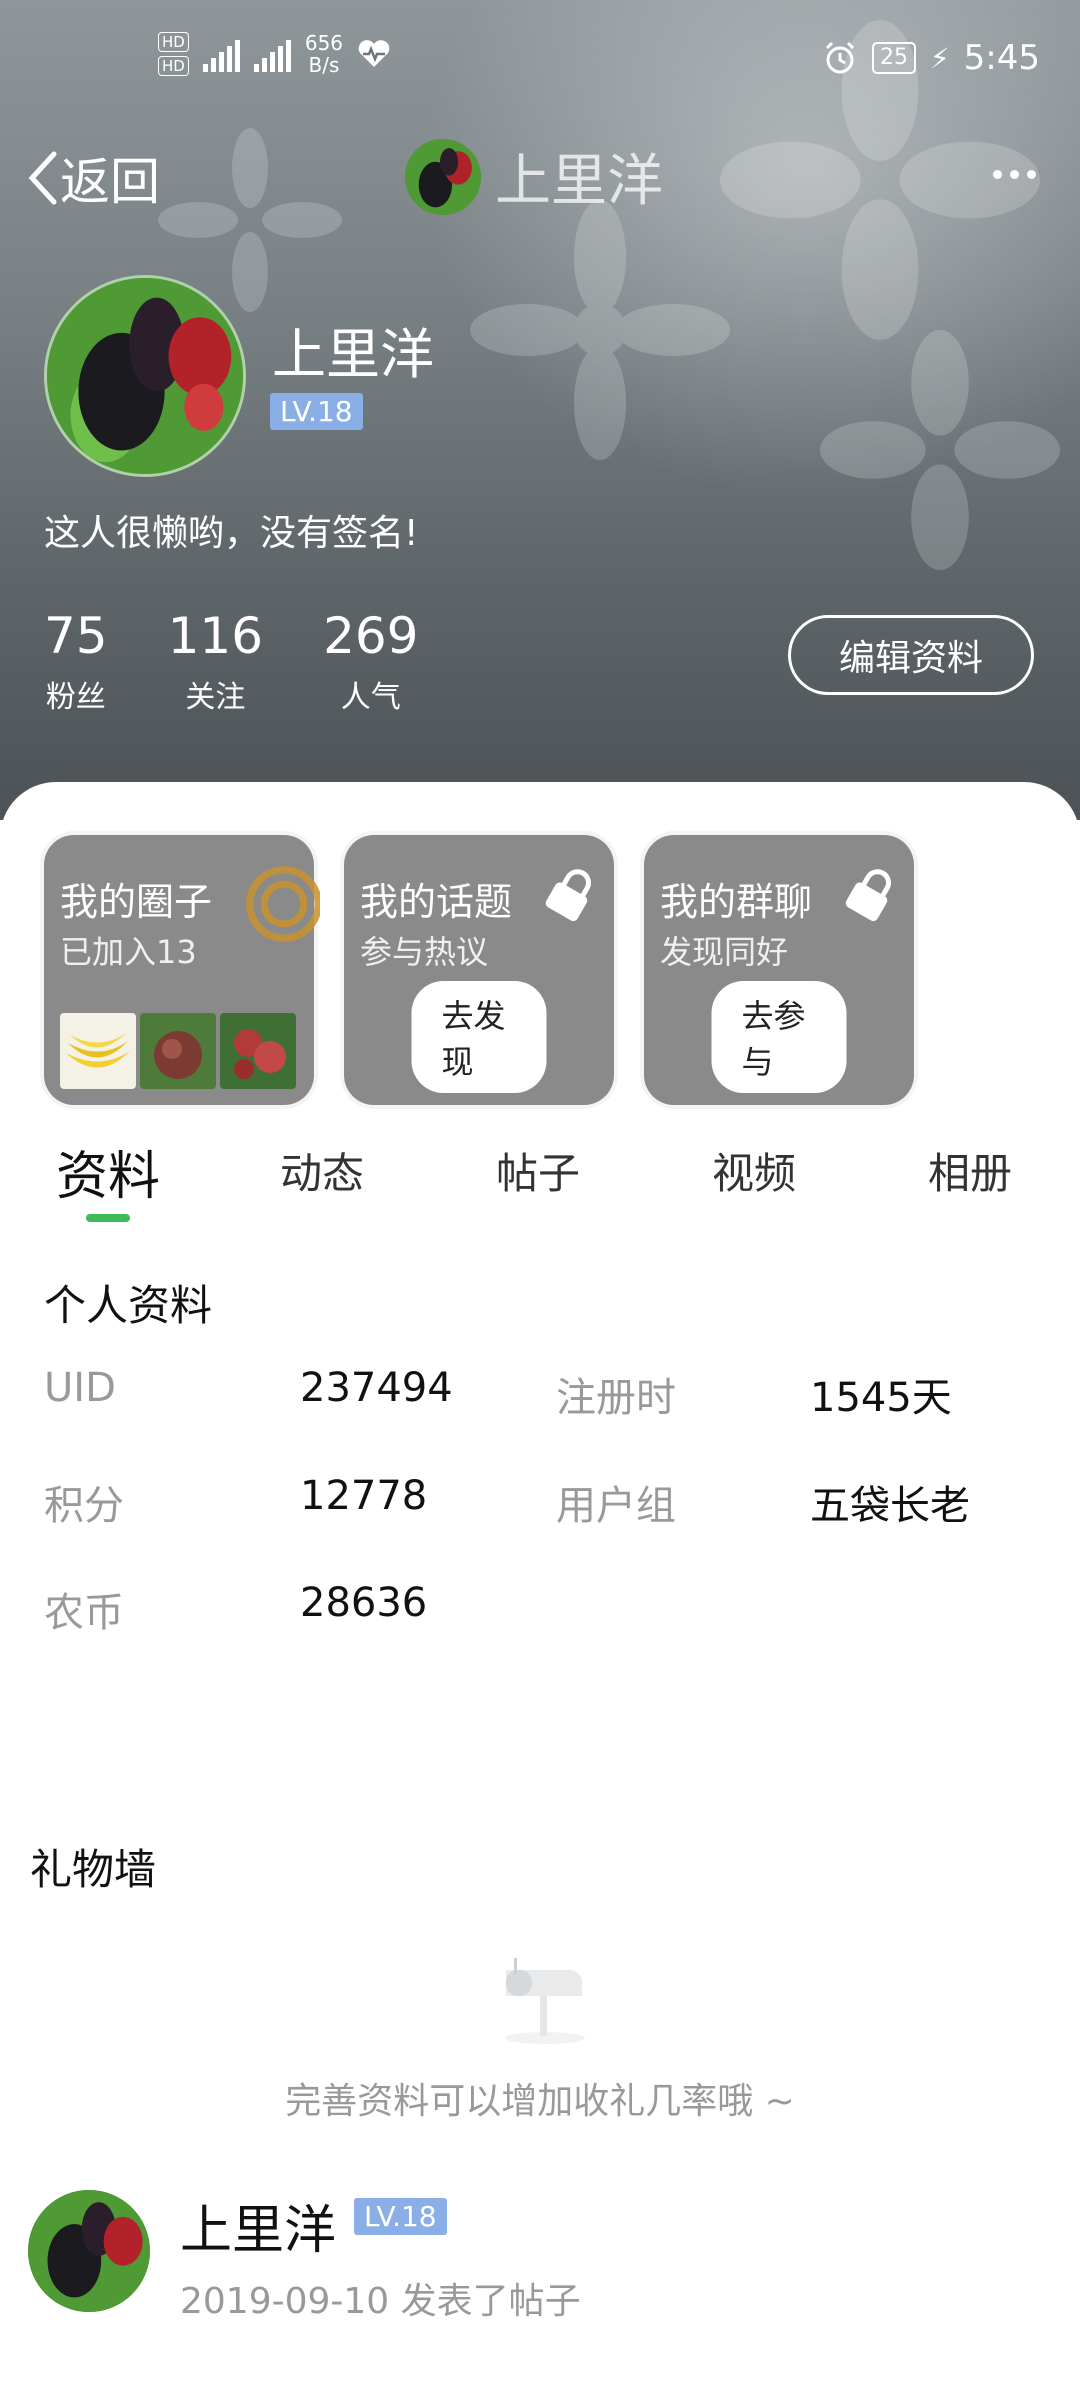 The width and height of the screenshot is (1080, 2382). I want to click on discover-button: 去发现, so click(479, 1037).